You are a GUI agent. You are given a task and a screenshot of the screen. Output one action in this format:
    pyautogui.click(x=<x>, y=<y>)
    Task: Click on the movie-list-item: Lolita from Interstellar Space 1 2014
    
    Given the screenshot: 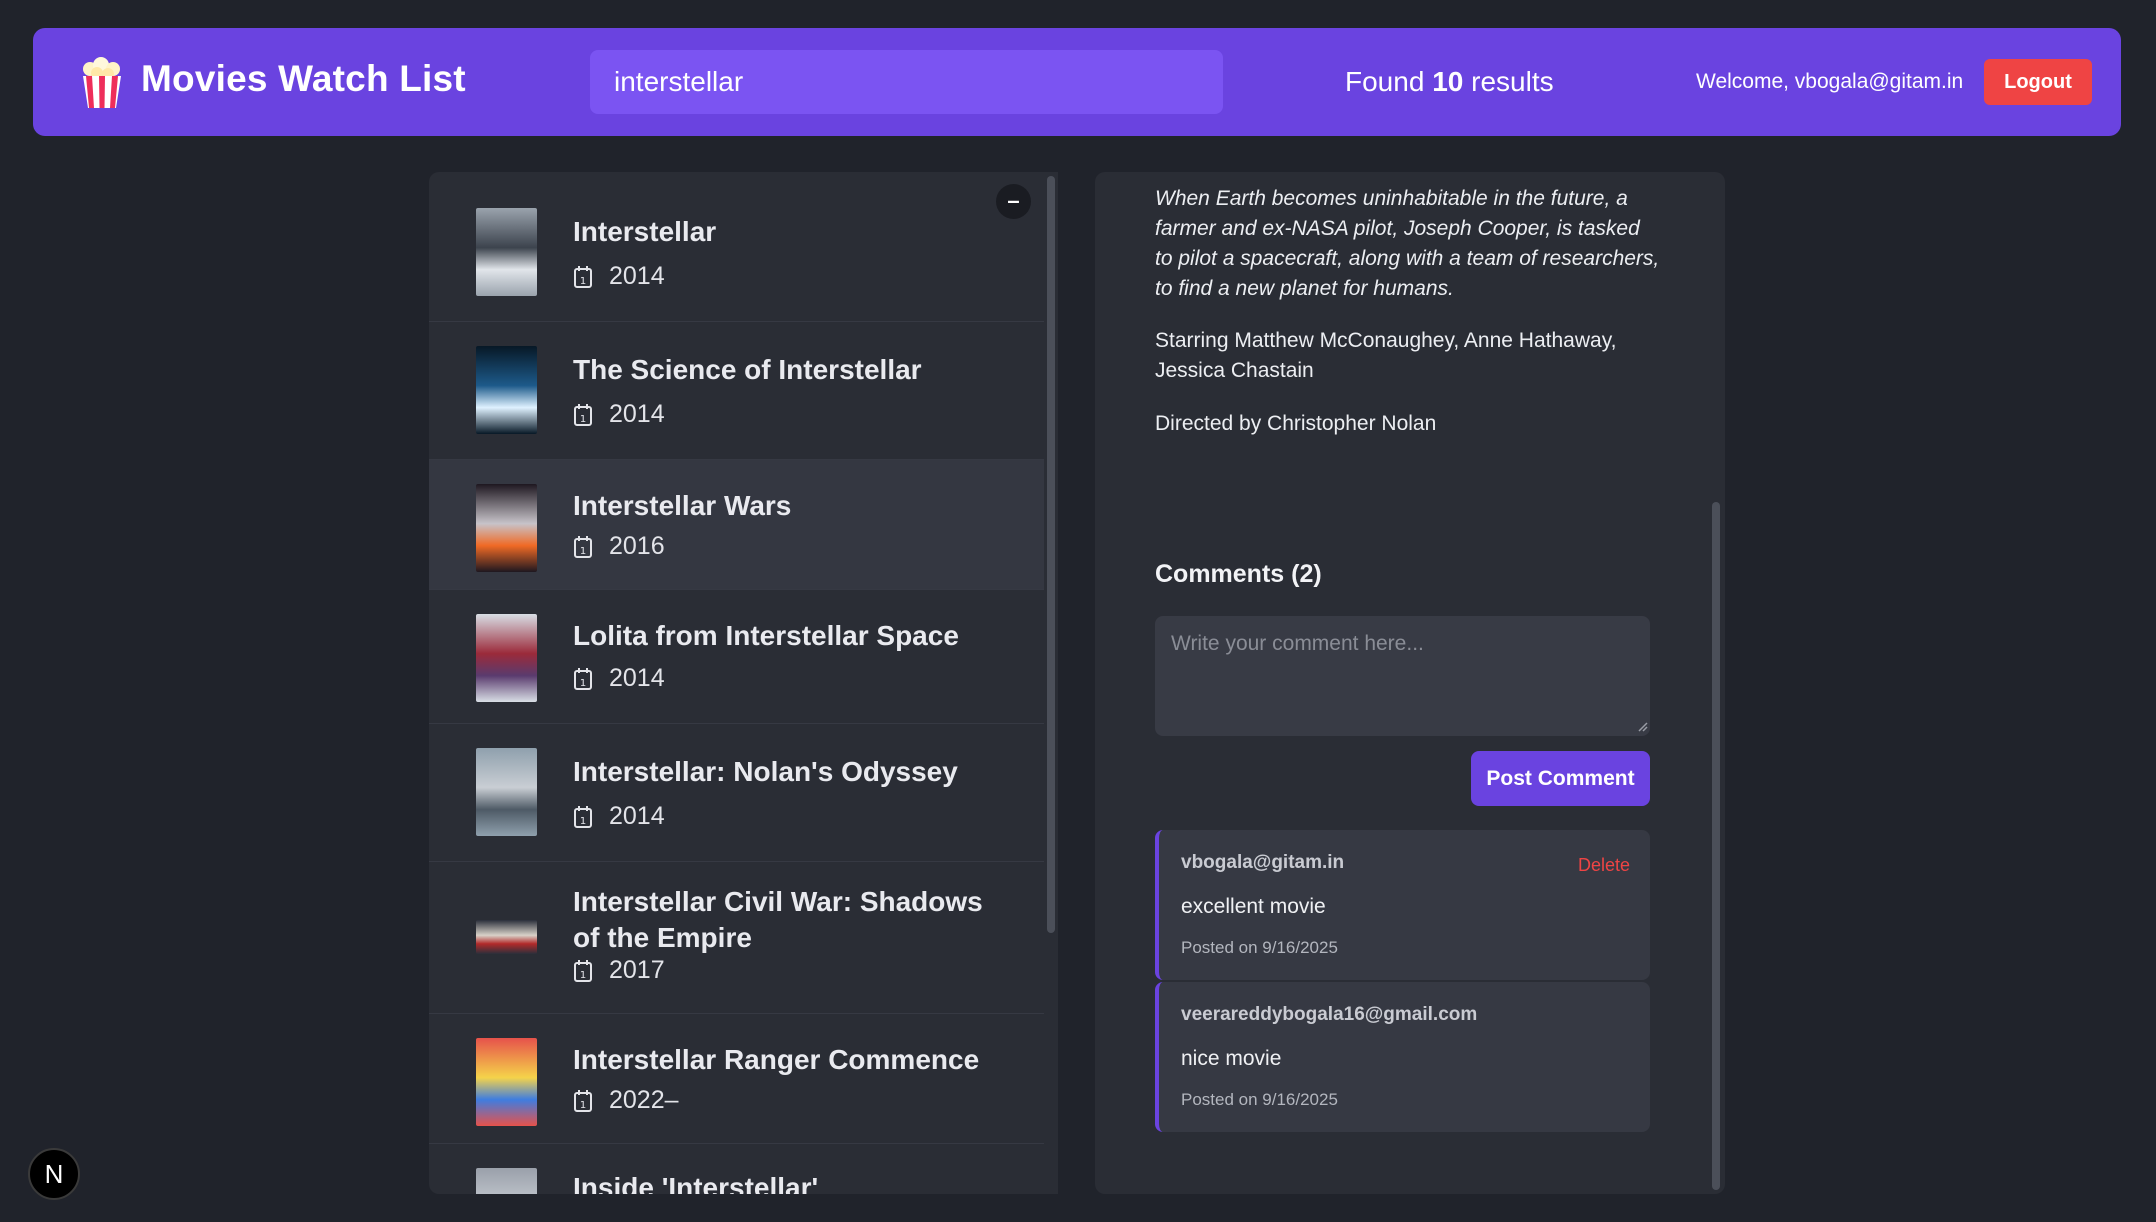 What is the action you would take?
    pyautogui.click(x=736, y=657)
    